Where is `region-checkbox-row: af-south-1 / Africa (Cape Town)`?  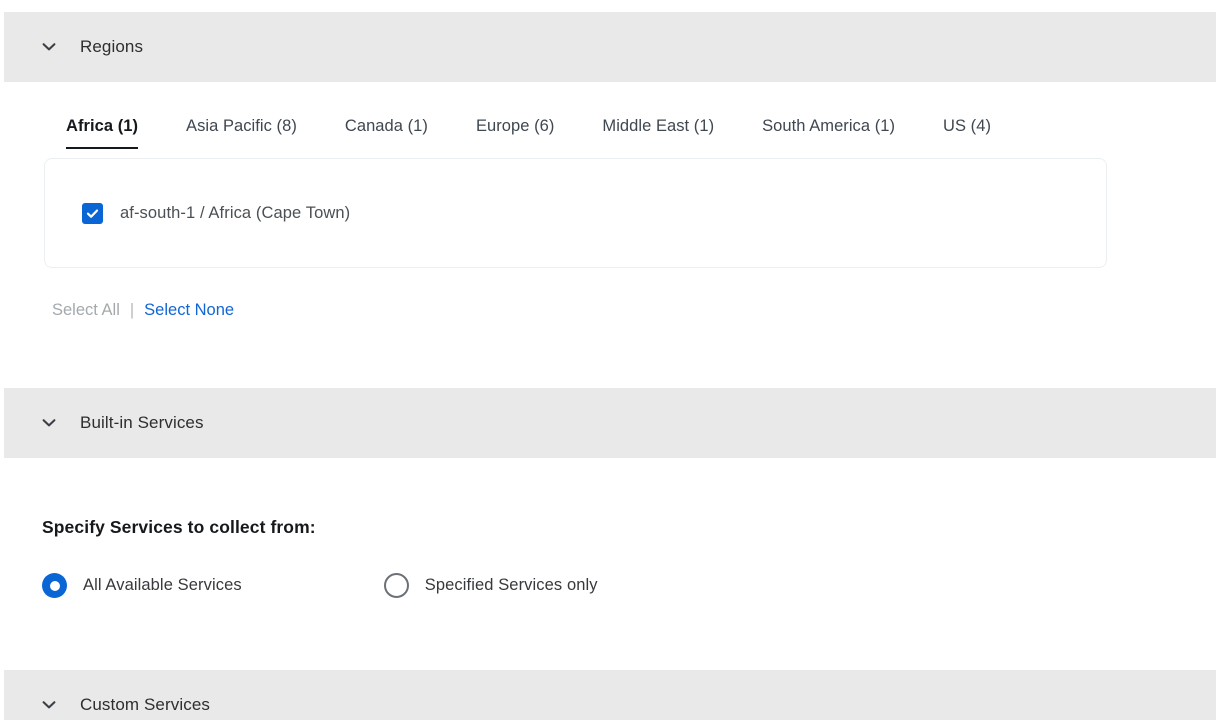
region-checkbox-row: af-south-1 / Africa (Cape Town) is located at coordinates (216, 213).